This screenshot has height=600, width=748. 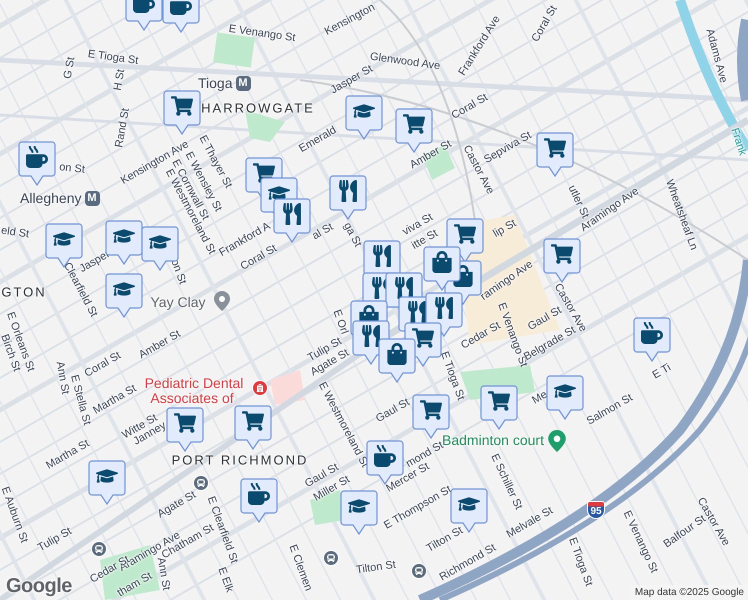 I want to click on river-label: Frank, so click(x=738, y=142).